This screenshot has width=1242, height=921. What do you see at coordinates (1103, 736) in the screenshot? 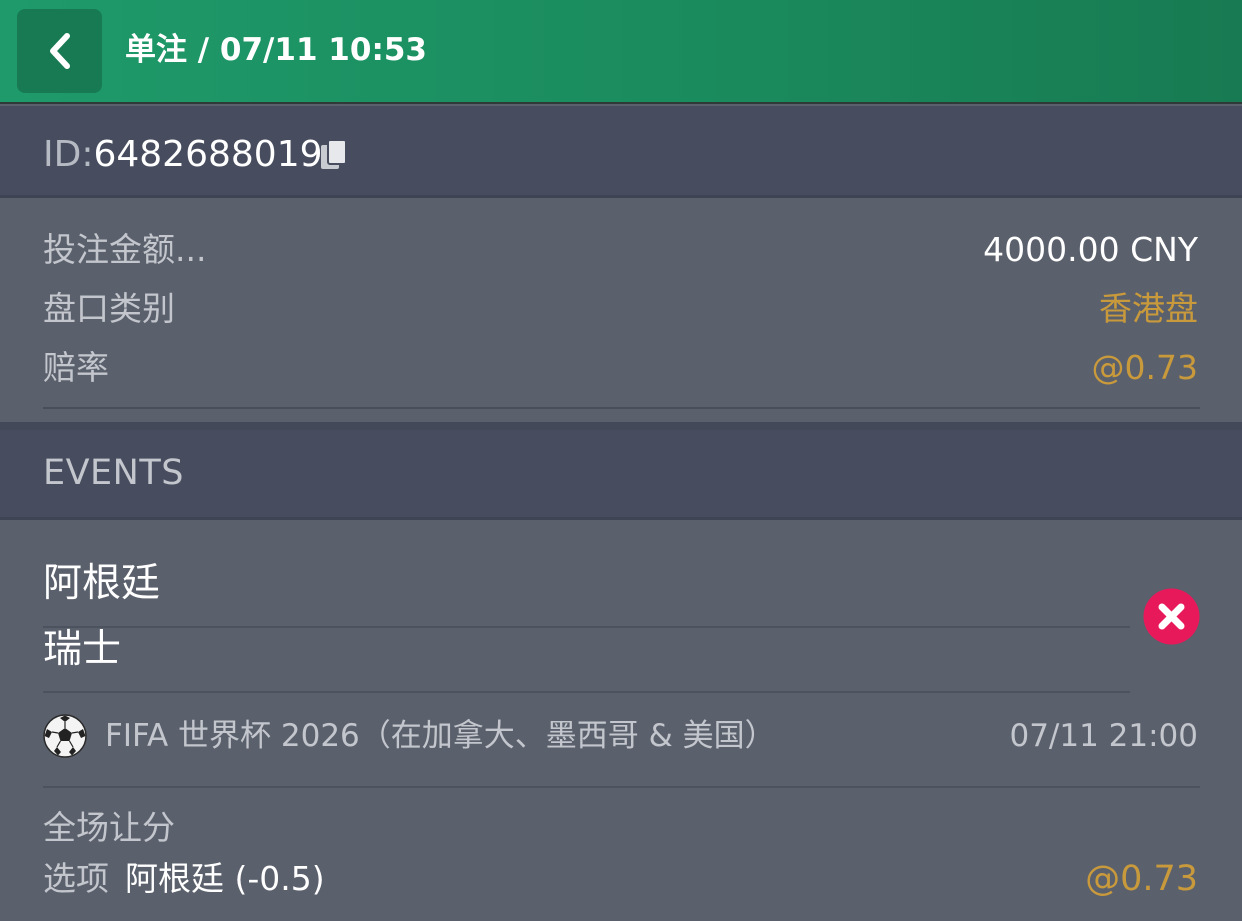
I see `match-time: 07/11 21:00` at bounding box center [1103, 736].